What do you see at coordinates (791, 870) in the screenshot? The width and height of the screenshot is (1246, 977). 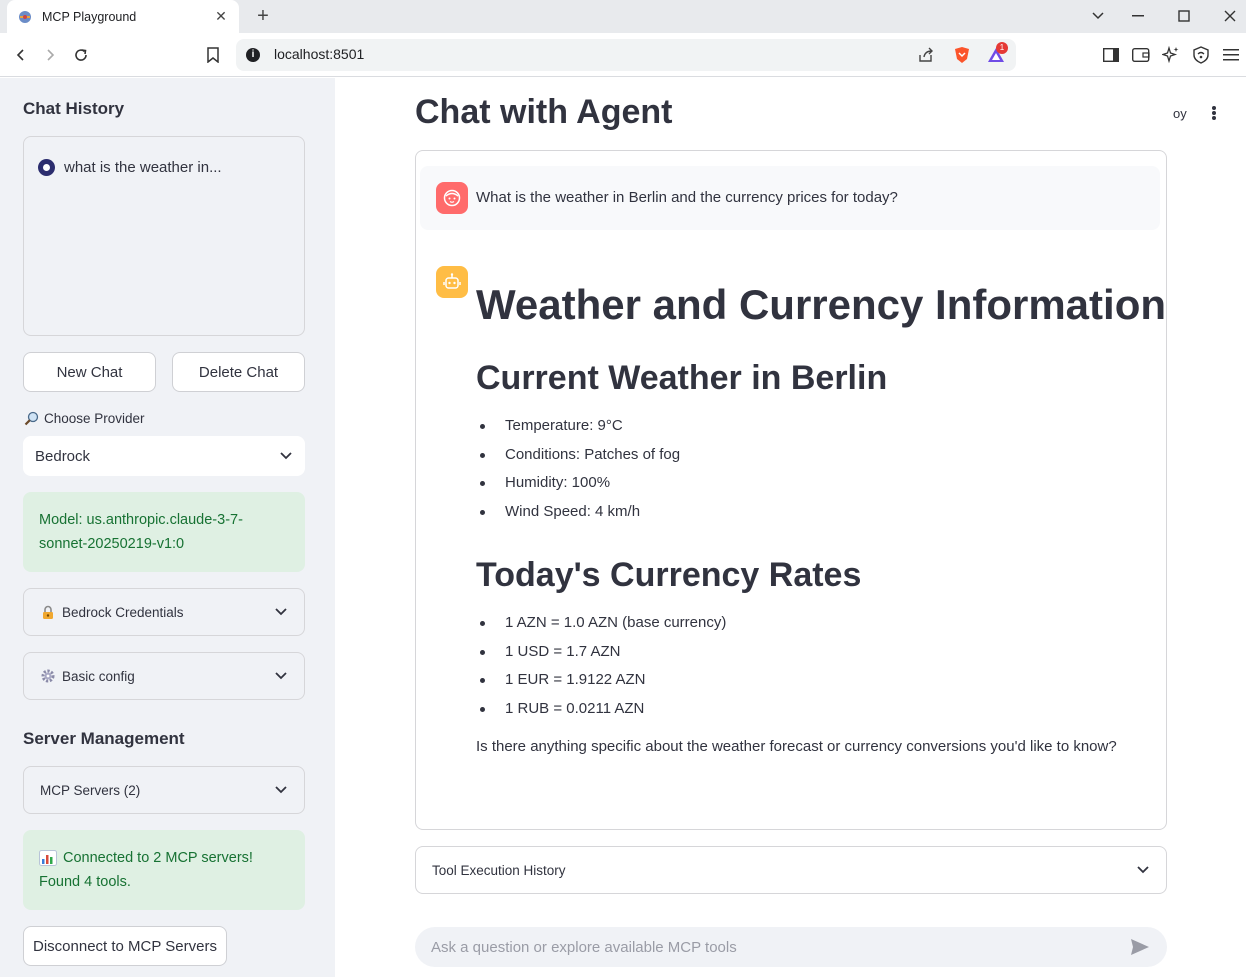 I see `tool-history-expander: Tool Execution History` at bounding box center [791, 870].